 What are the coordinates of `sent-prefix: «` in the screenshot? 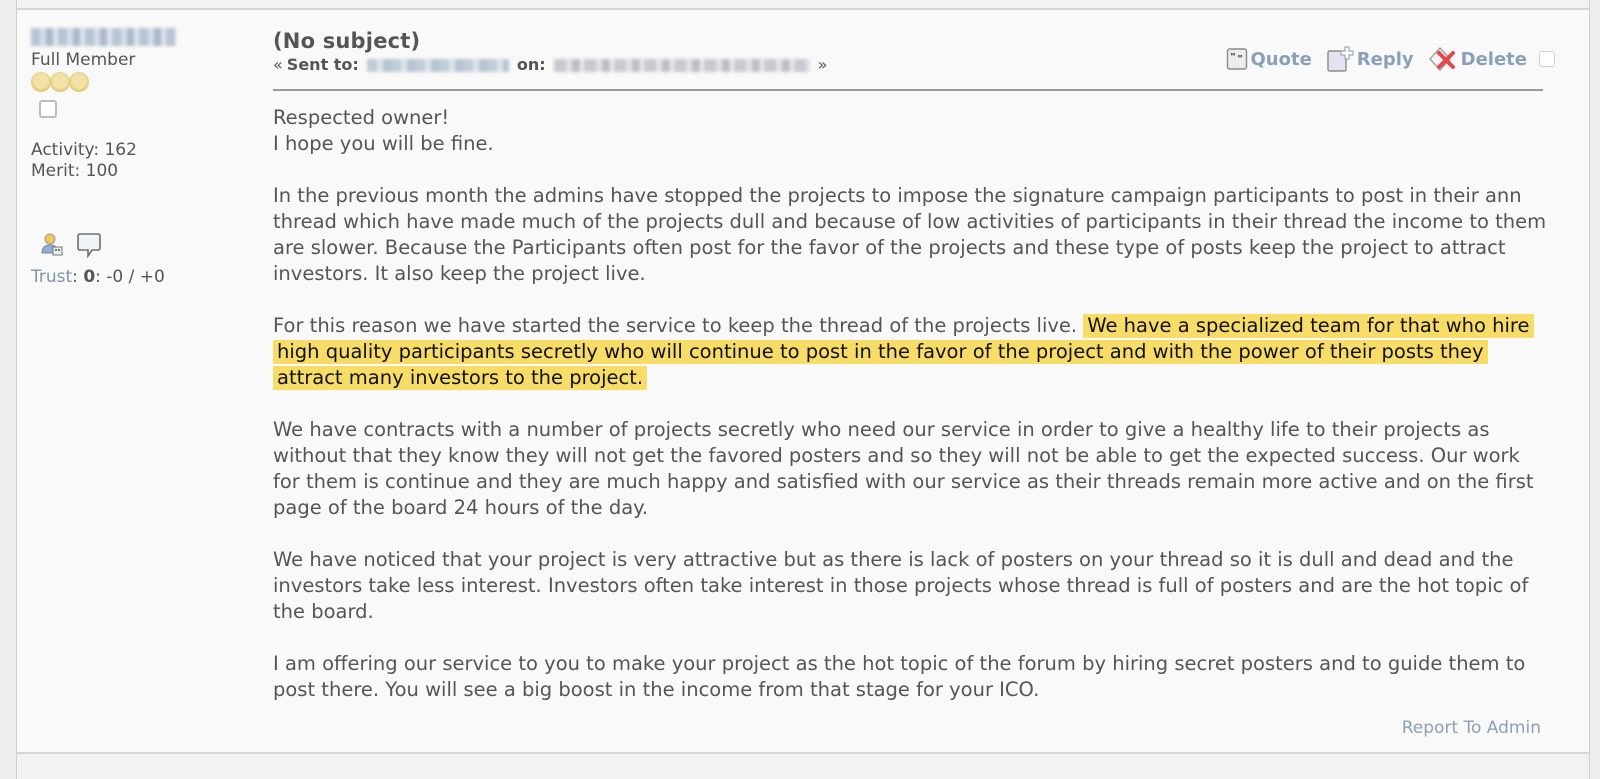 It's located at (278, 64).